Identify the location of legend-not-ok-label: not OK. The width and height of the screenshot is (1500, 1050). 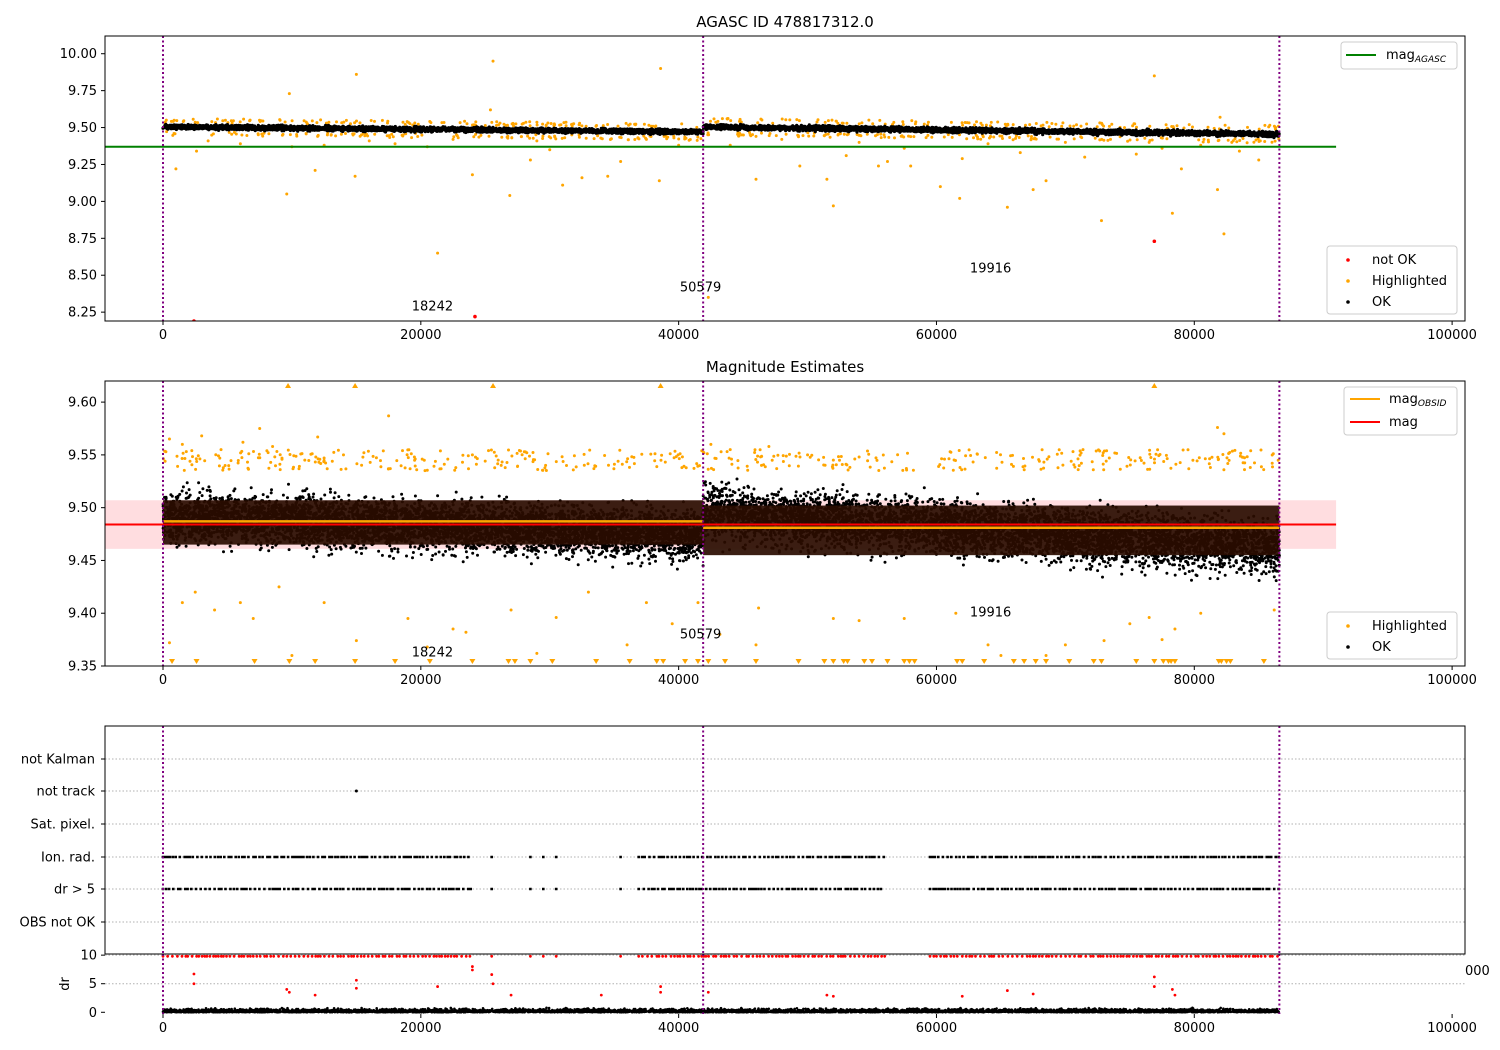
(1394, 260).